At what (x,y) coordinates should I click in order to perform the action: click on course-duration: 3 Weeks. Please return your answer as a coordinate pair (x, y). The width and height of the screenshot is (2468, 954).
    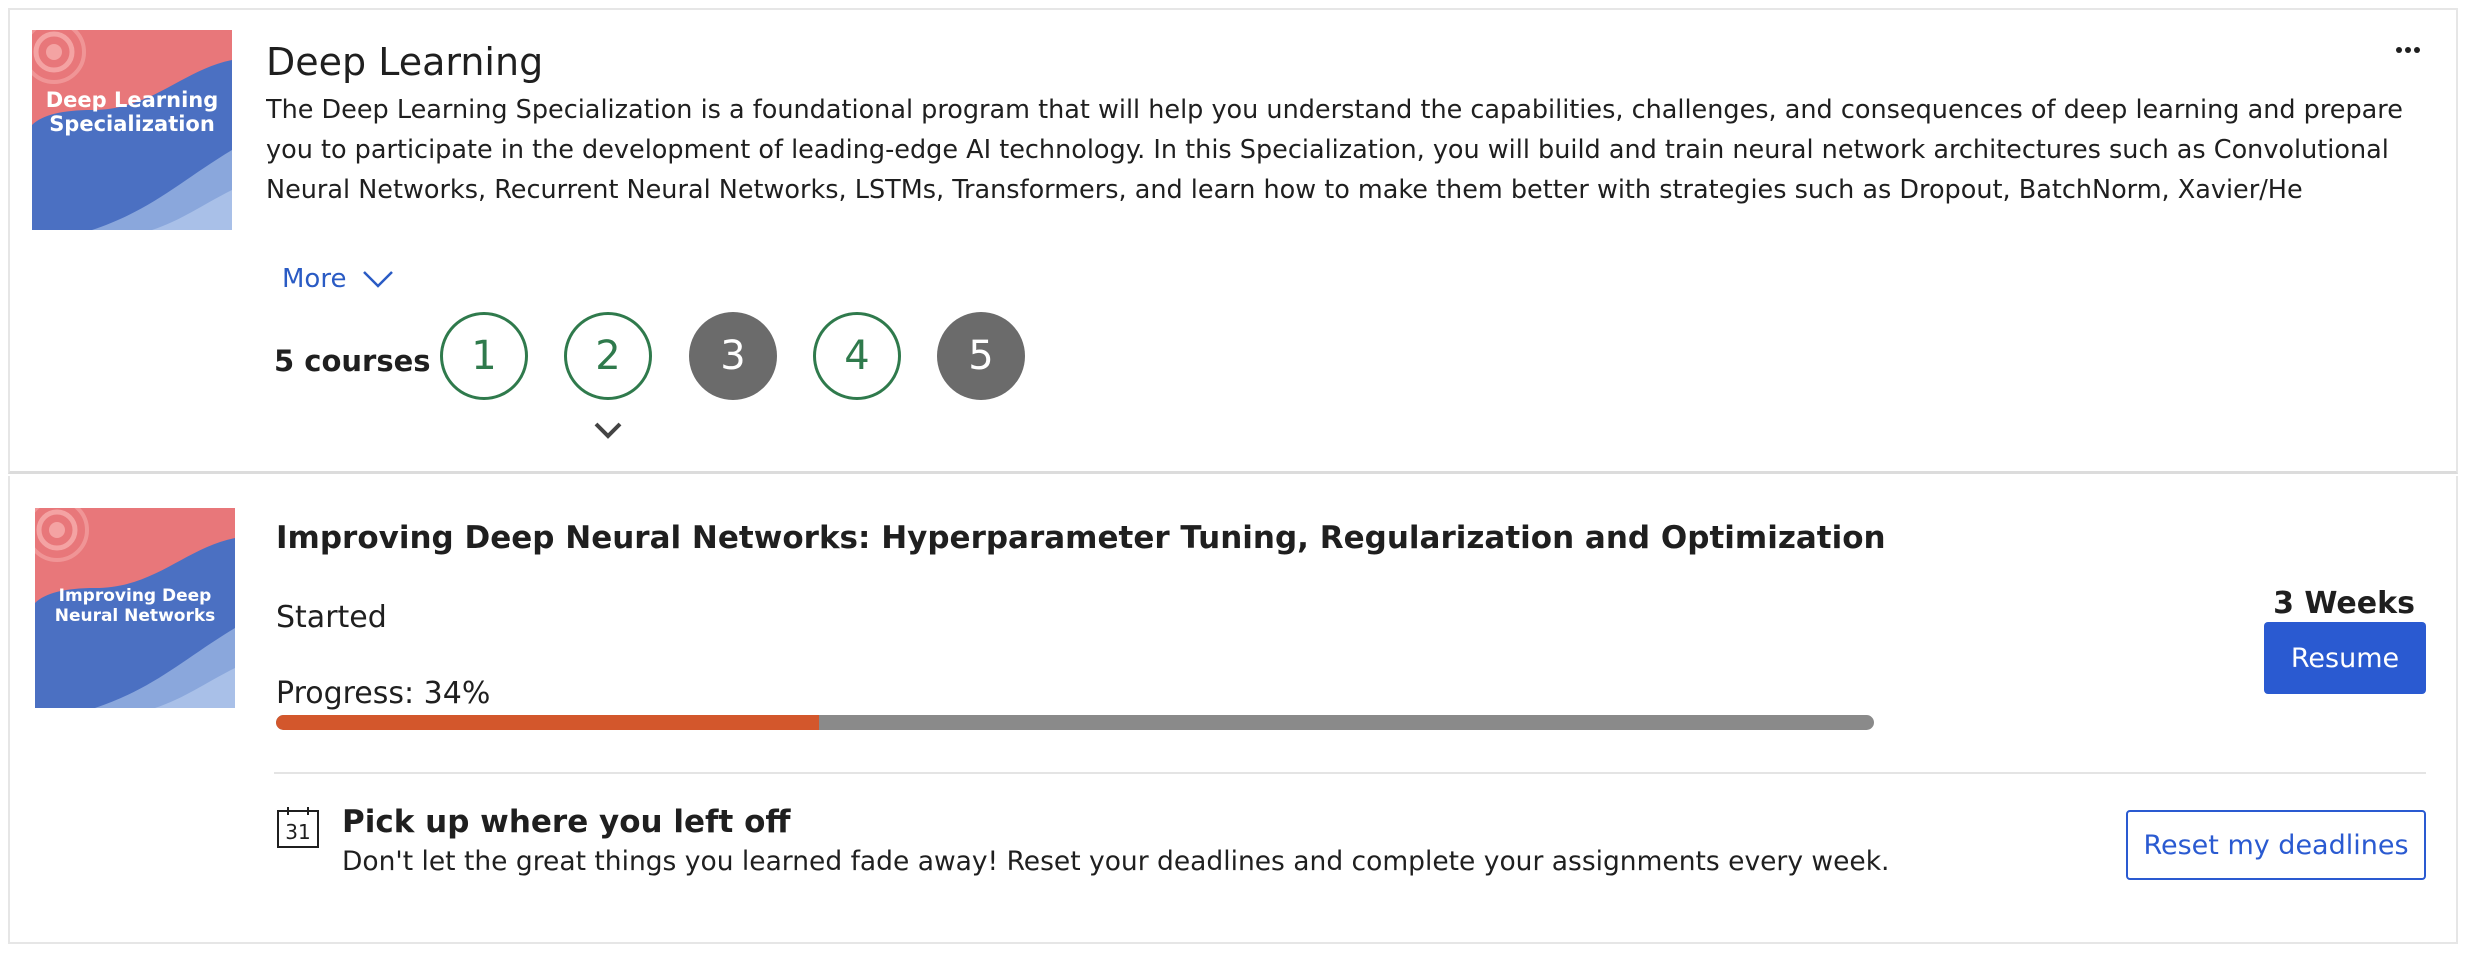
    Looking at the image, I should click on (2344, 603).